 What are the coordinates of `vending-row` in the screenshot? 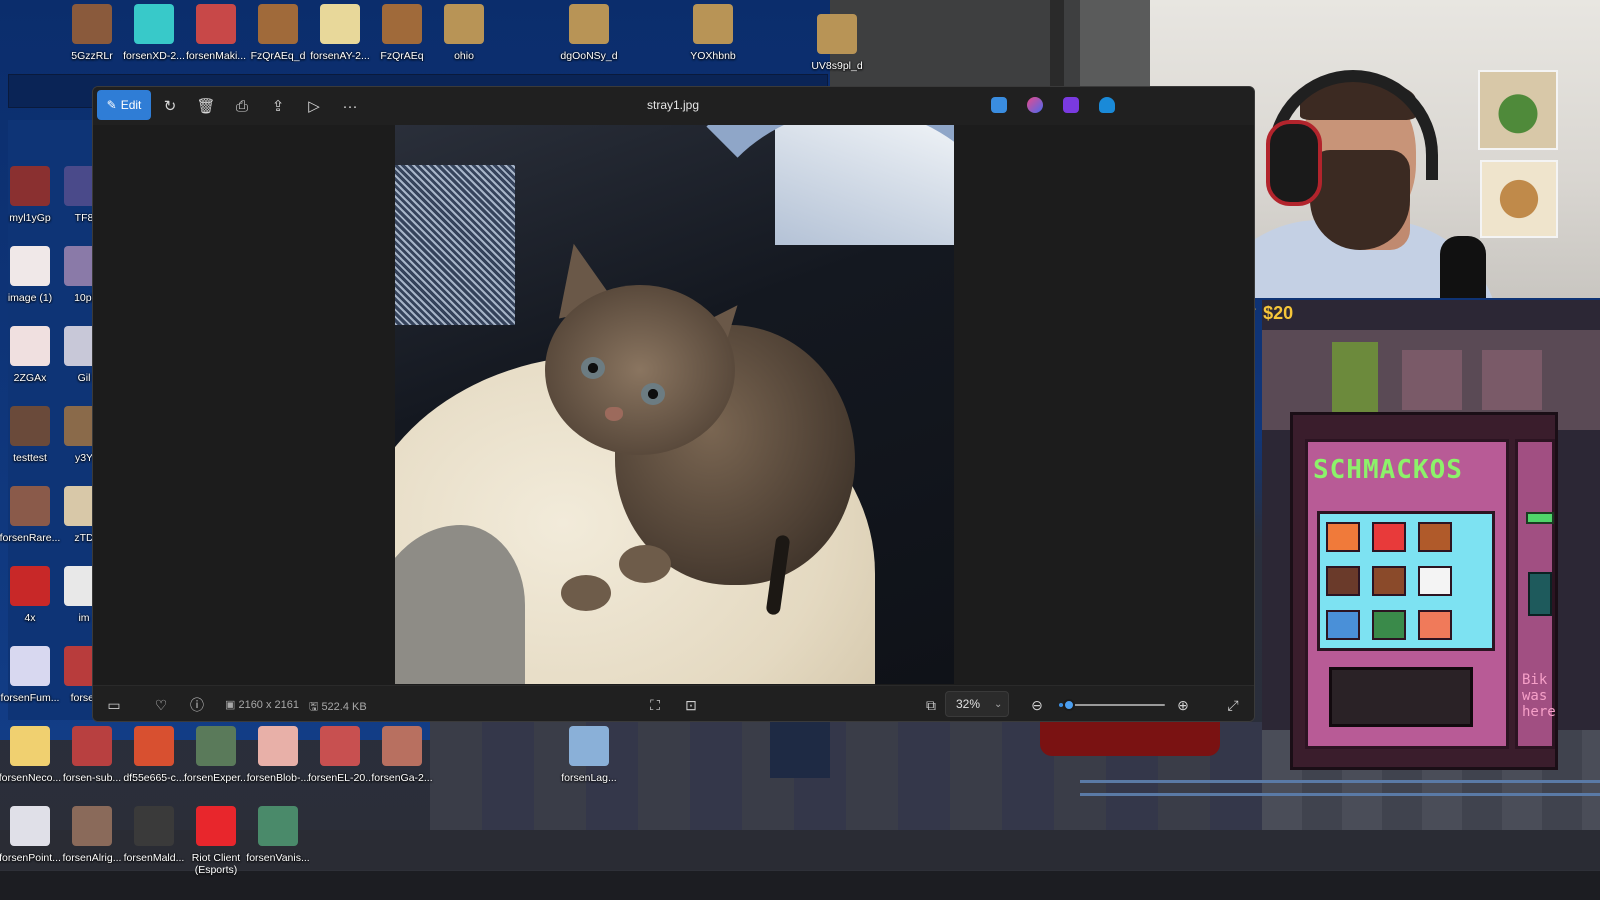 It's located at (1406, 538).